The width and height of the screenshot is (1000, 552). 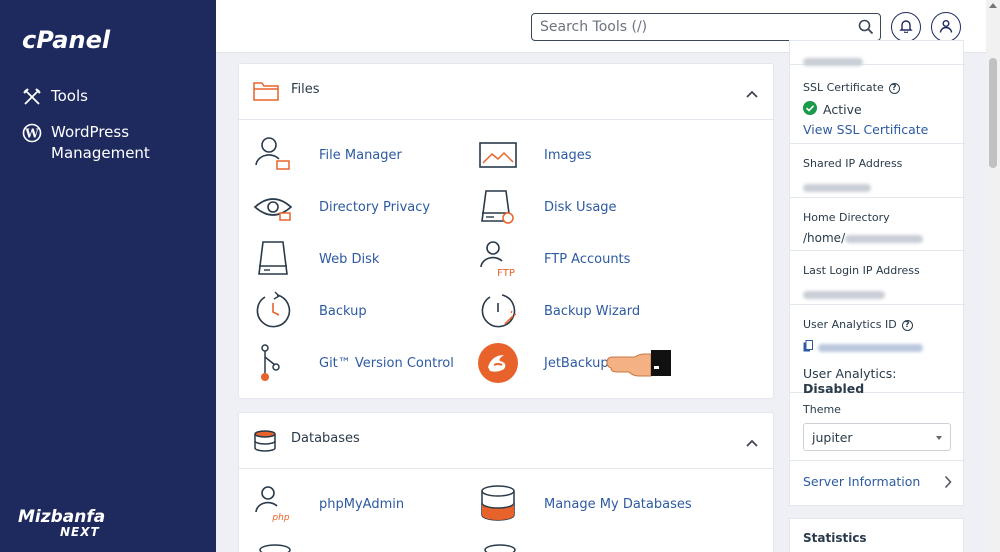 I want to click on last-login-label: Last Login IP Address, so click(x=861, y=270).